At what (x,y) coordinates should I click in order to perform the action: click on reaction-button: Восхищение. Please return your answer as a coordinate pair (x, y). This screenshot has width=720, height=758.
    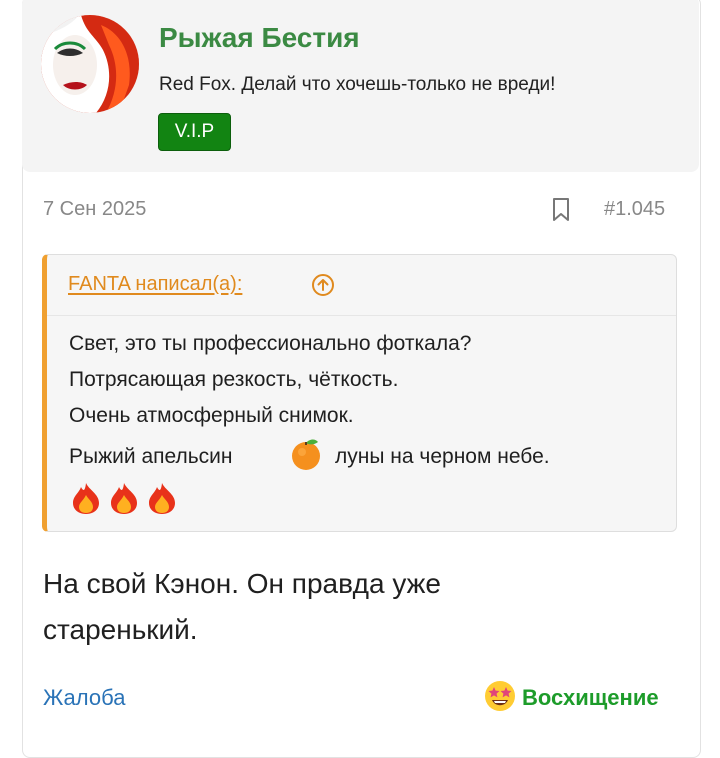
    Looking at the image, I should click on (571, 698).